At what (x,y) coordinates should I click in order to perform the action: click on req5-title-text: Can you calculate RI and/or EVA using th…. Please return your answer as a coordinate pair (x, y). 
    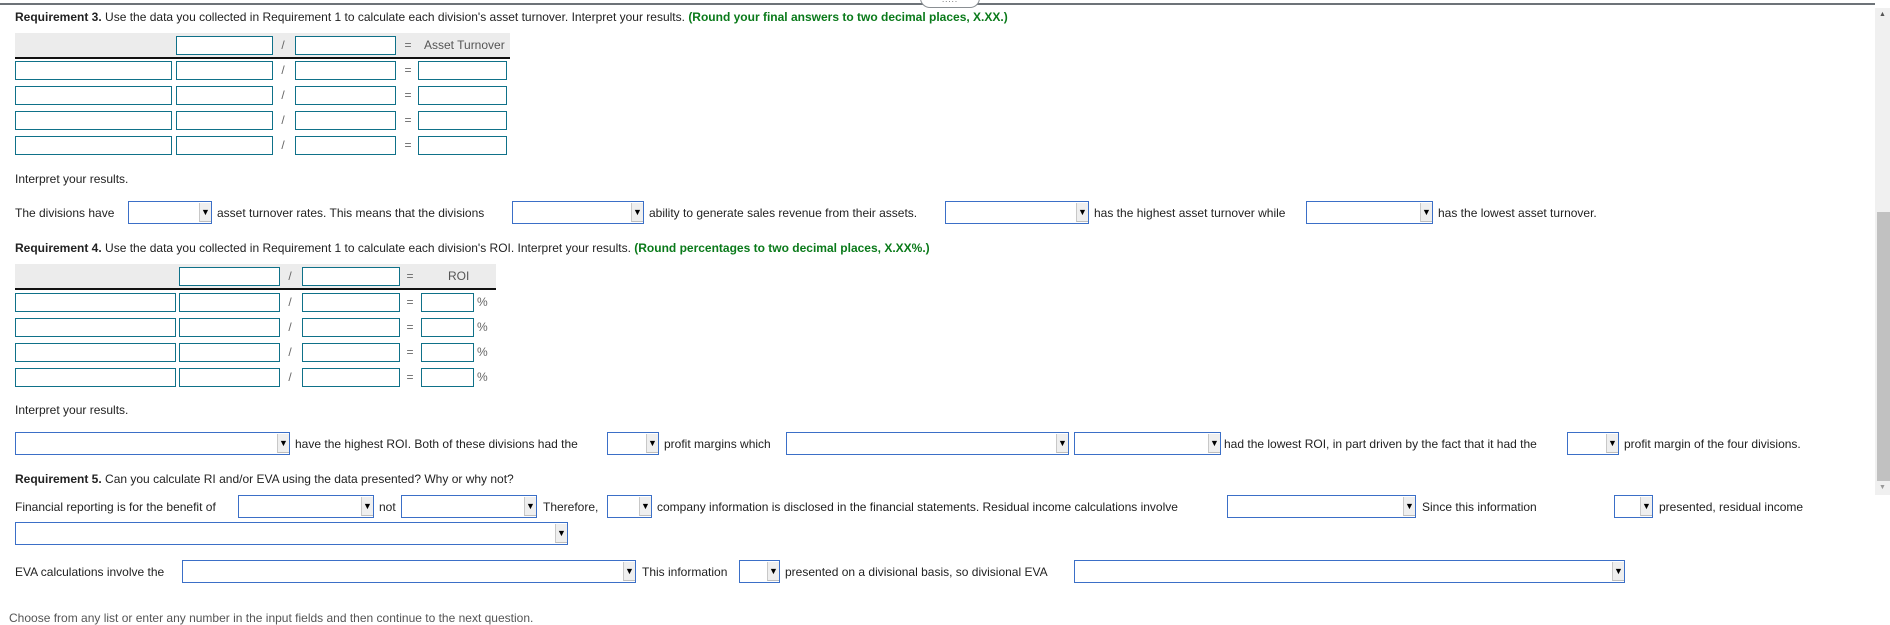
    Looking at the image, I should click on (307, 479).